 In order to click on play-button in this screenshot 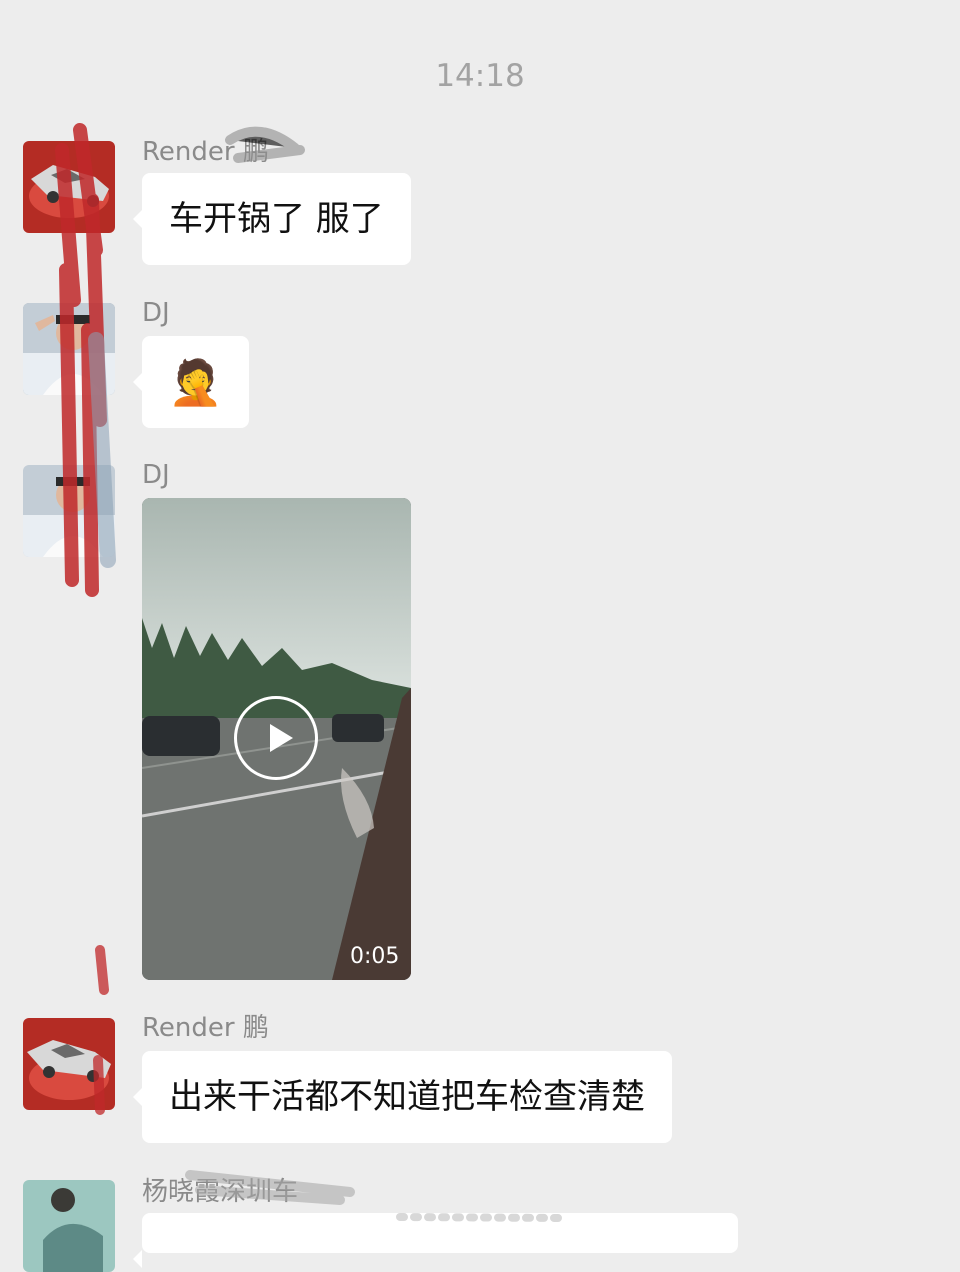, I will do `click(276, 738)`.